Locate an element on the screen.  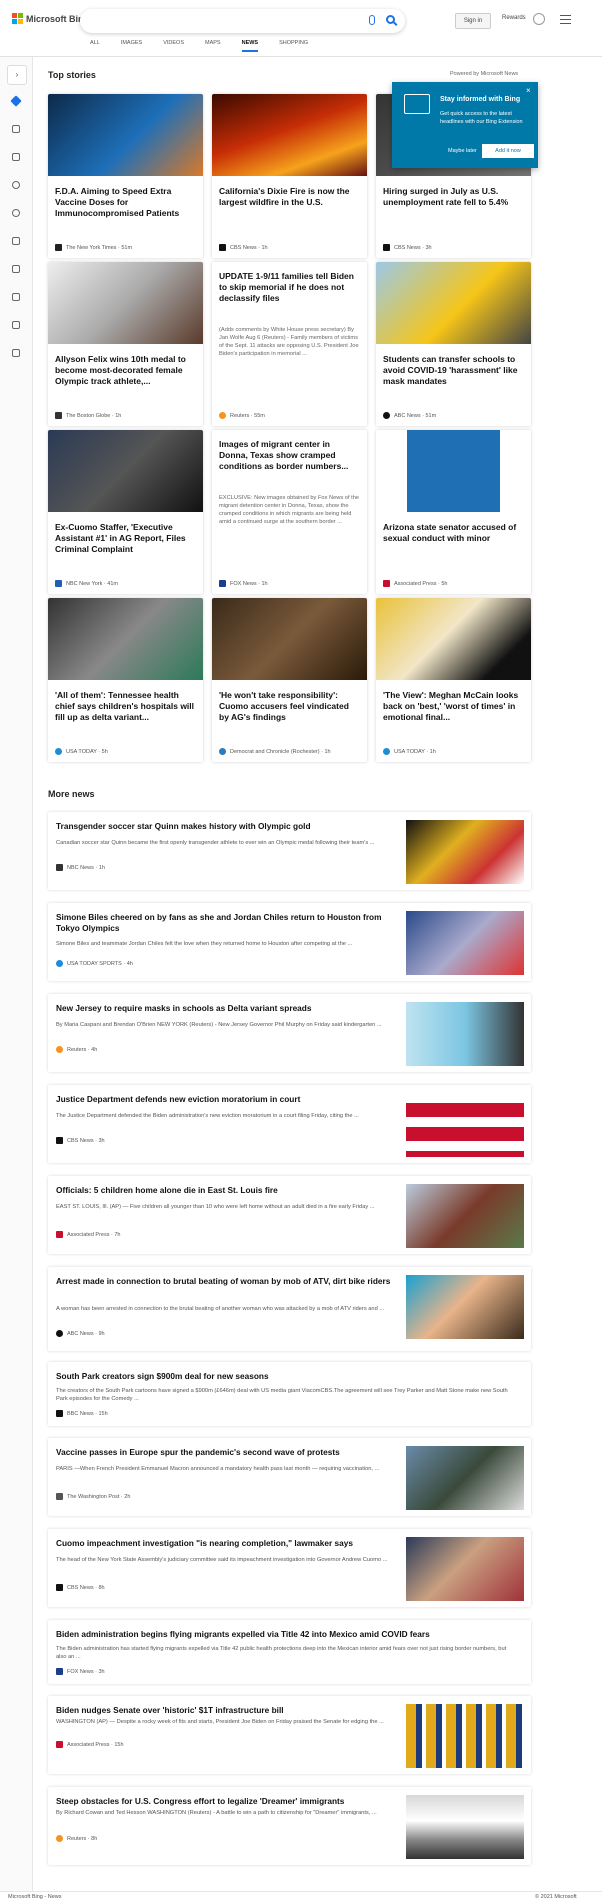
source-text: USA TODAY · 5h is located at coordinates (87, 751).